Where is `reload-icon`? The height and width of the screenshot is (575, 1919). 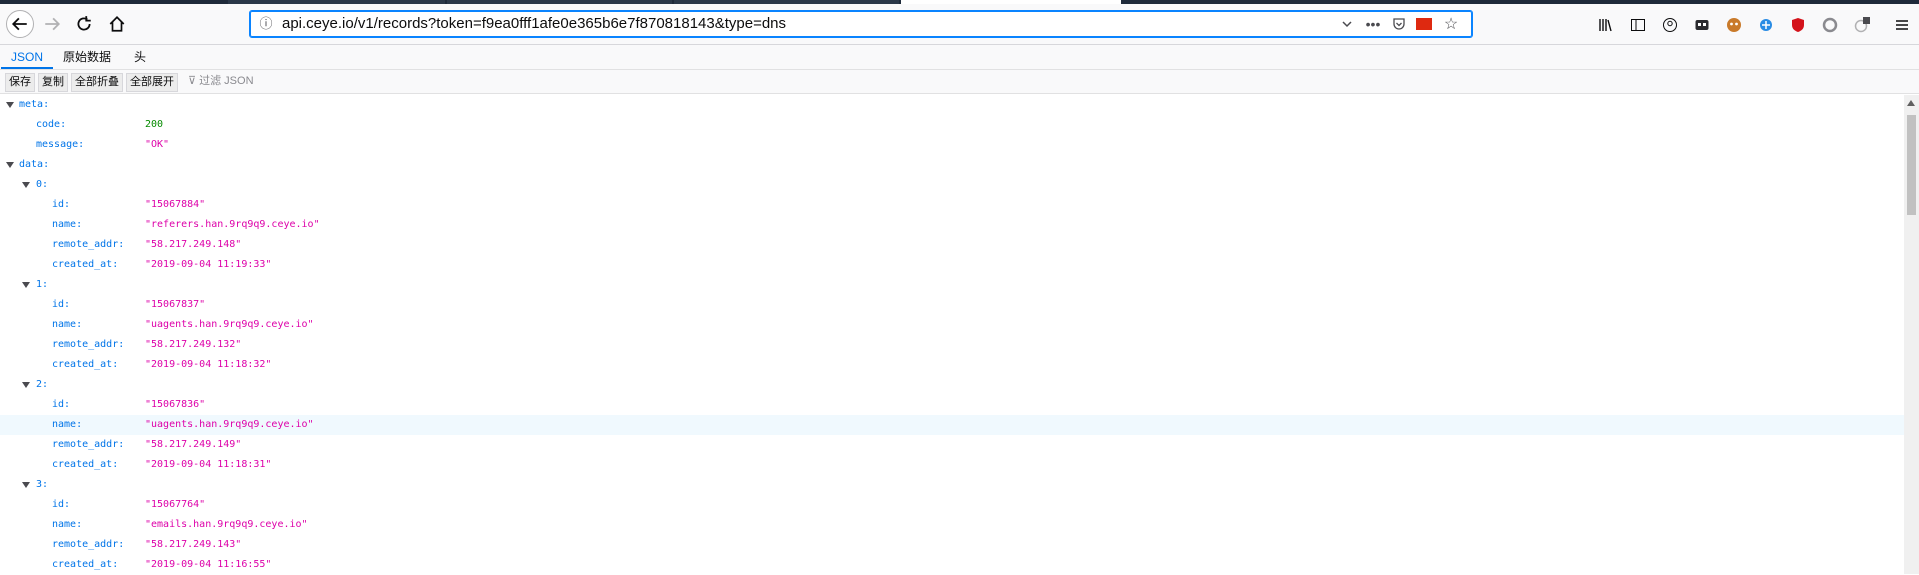
reload-icon is located at coordinates (84, 23).